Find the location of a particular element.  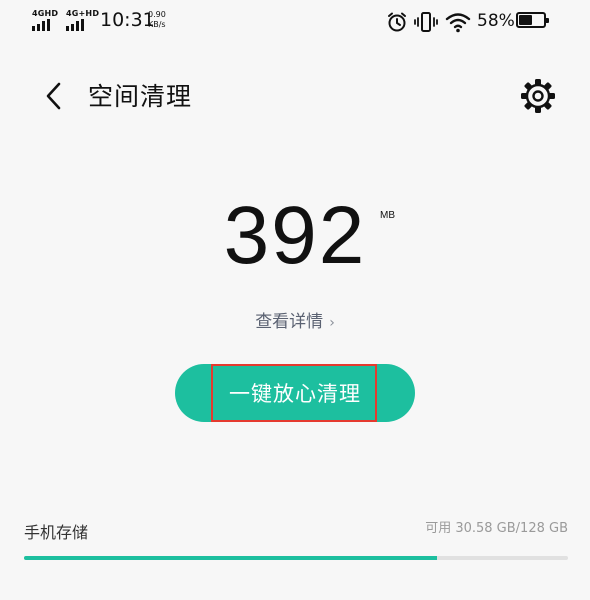

battery-icon is located at coordinates (532, 20).